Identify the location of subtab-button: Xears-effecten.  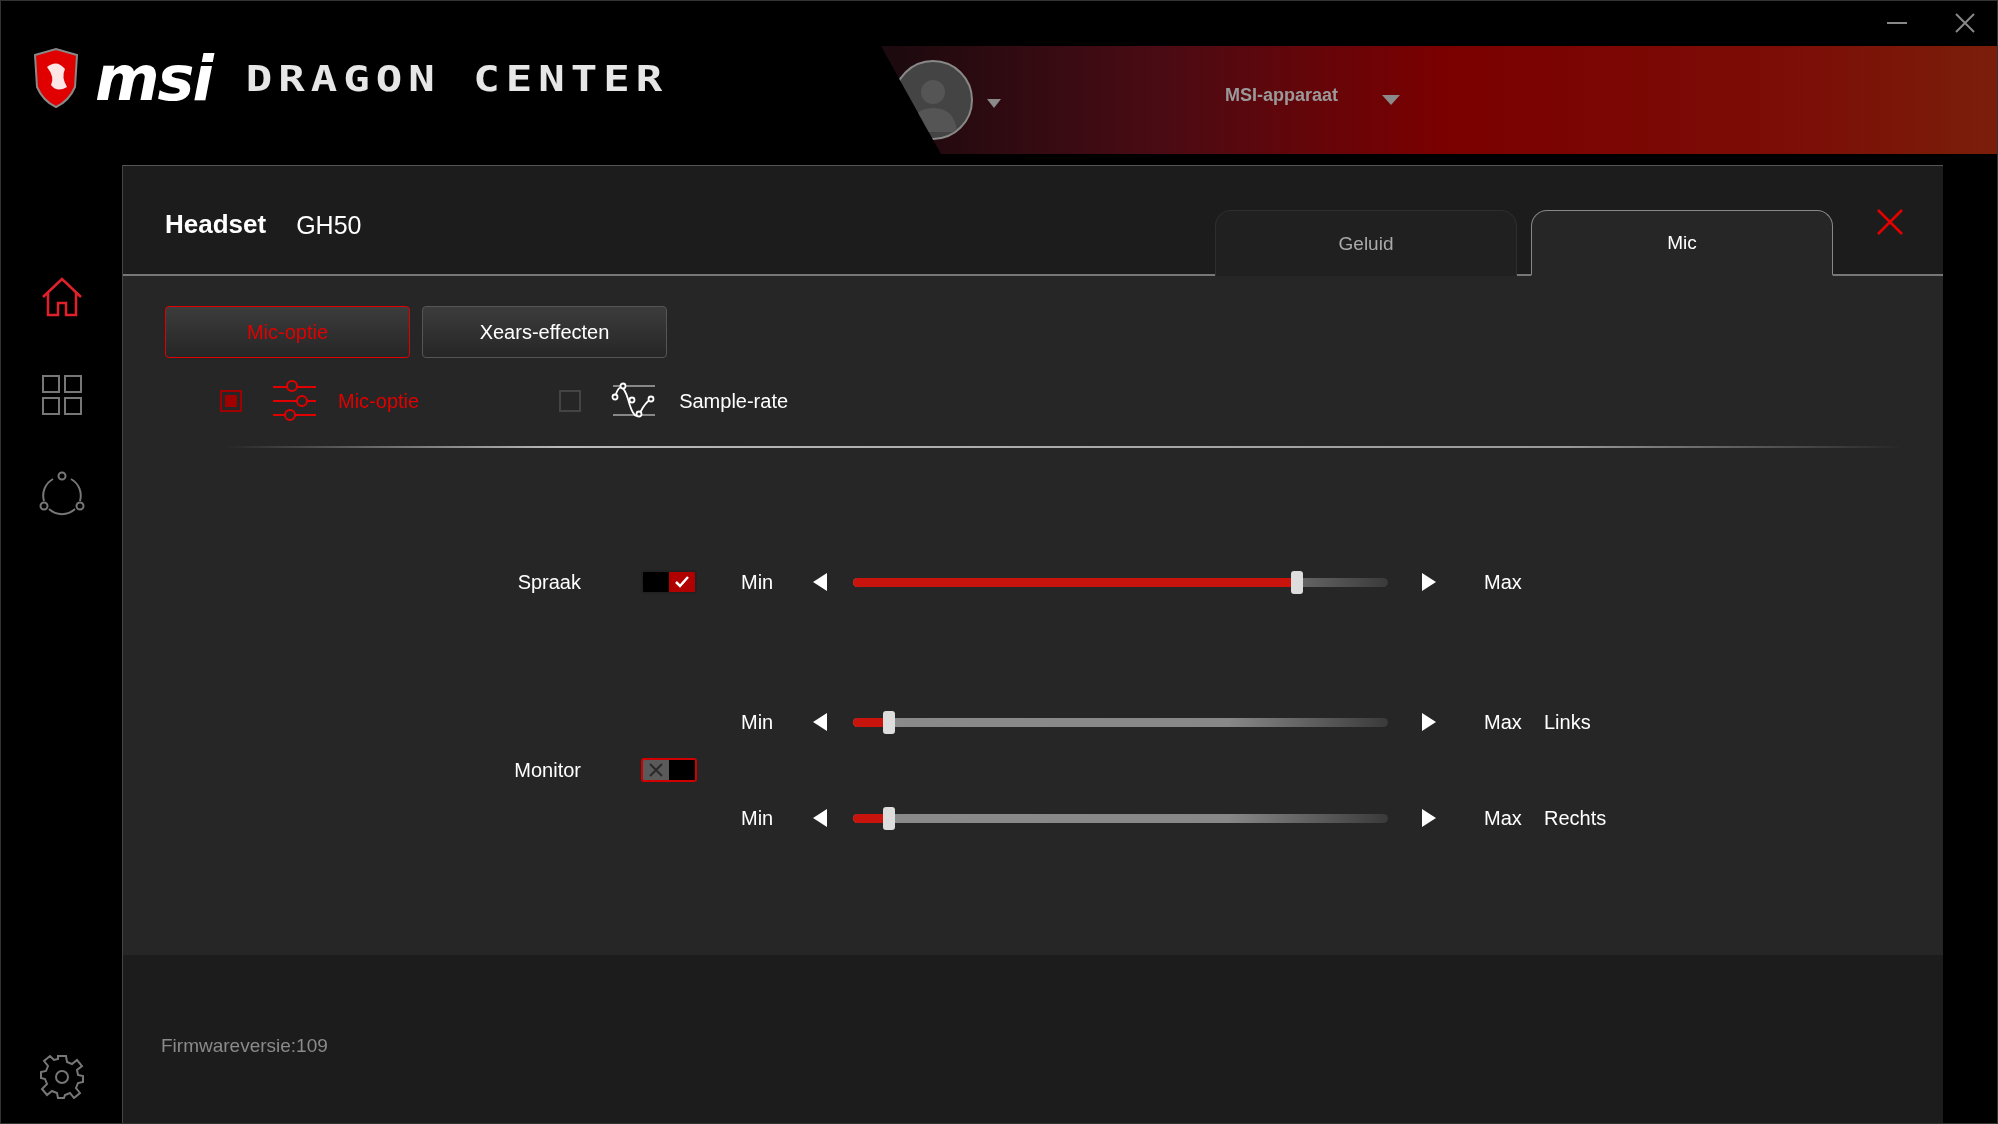
(544, 332).